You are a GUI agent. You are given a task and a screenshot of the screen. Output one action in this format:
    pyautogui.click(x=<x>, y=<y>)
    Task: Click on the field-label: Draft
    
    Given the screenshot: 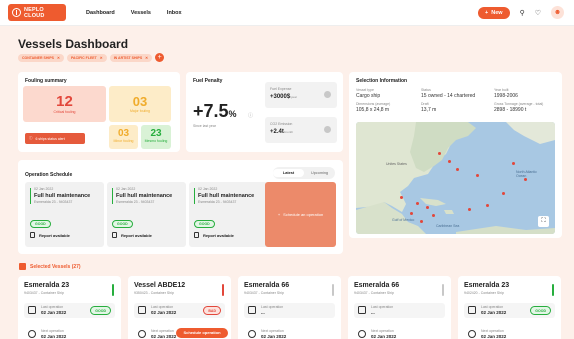 What is the action you would take?
    pyautogui.click(x=425, y=104)
    